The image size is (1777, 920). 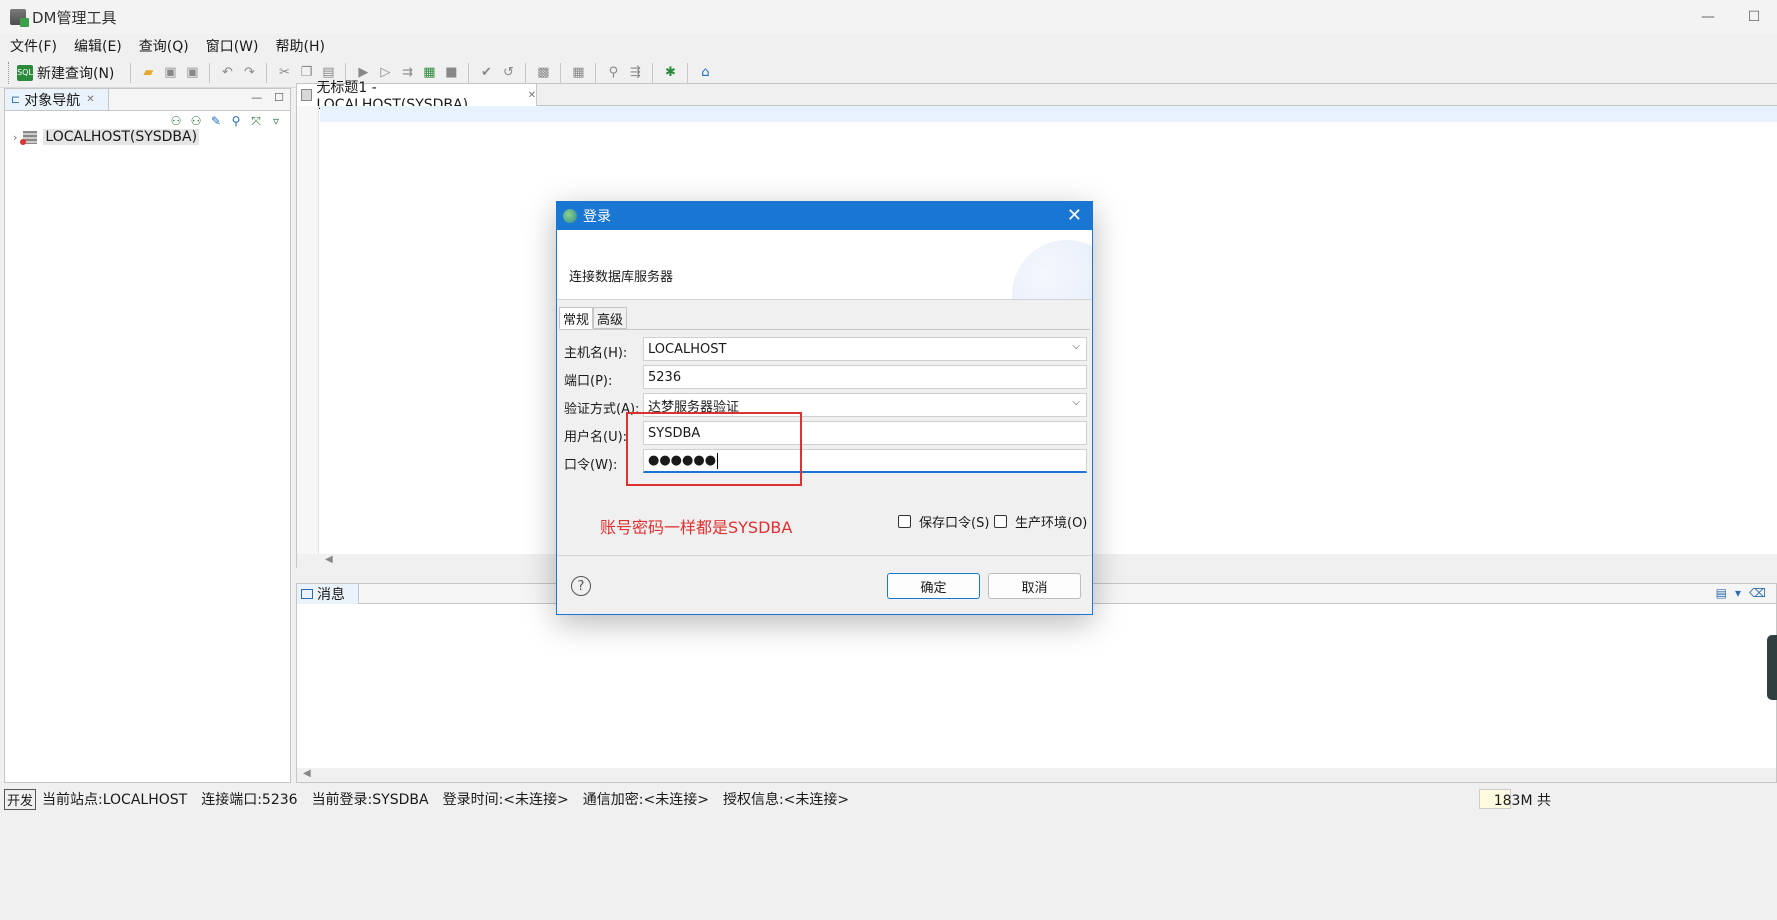 What do you see at coordinates (15, 137) in the screenshot?
I see `chevron-right-icon: ›` at bounding box center [15, 137].